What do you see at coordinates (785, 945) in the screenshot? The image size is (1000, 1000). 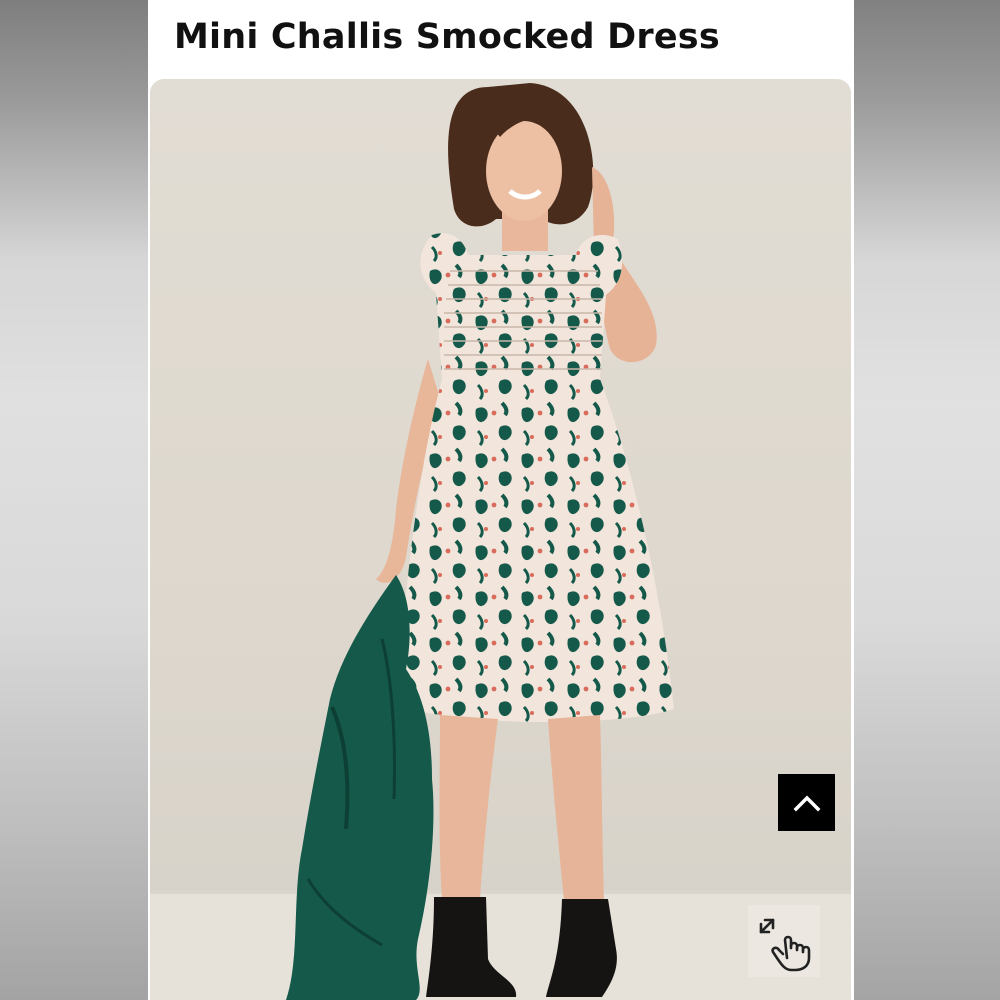 I see `tap-to-zoom-icon` at bounding box center [785, 945].